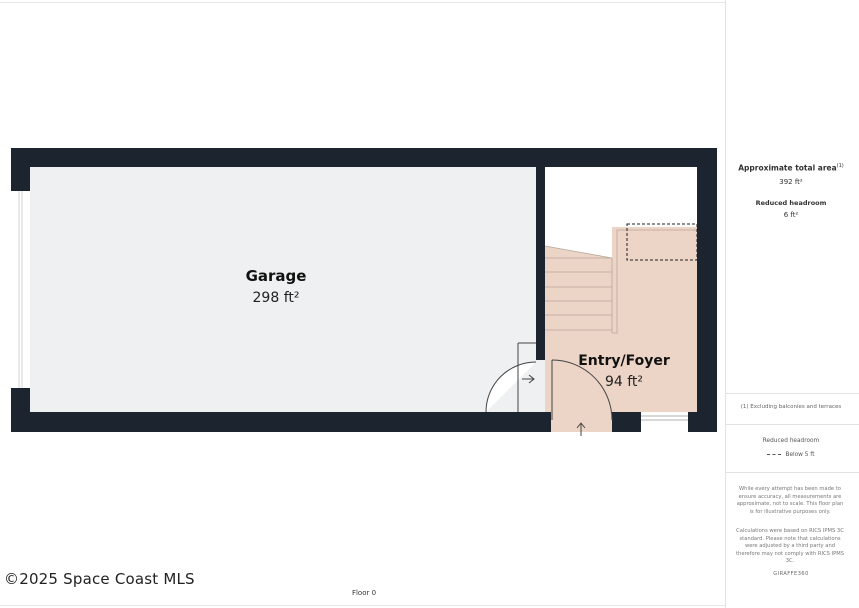 The image size is (859, 608). I want to click on entry-area: 94 ft², so click(624, 382).